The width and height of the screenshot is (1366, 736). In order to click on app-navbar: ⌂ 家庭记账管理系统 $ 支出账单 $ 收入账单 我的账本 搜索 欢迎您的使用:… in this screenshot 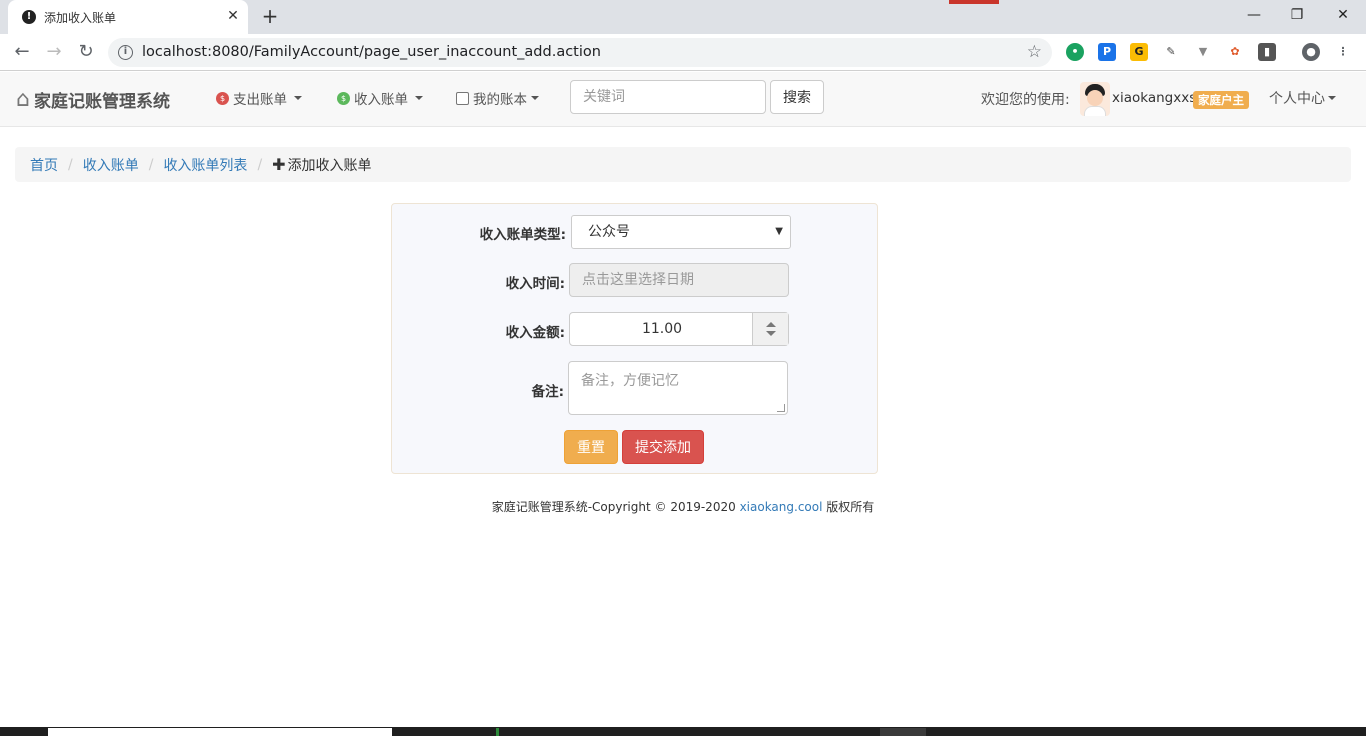, I will do `click(683, 99)`.